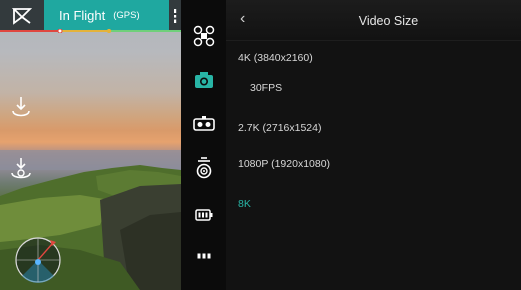 The image size is (521, 290). Describe the element at coordinates (275, 58) in the screenshot. I see `option-4k: 4K (3840x2160)` at that location.